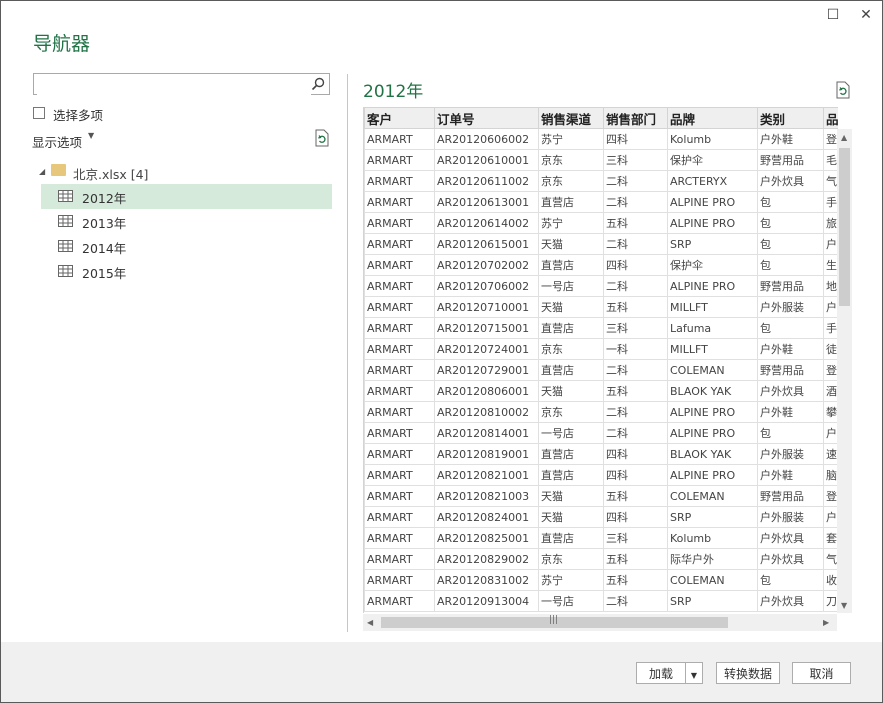 The image size is (883, 703). What do you see at coordinates (57, 141) in the screenshot?
I see `display-options-dropdown: 显示选项` at bounding box center [57, 141].